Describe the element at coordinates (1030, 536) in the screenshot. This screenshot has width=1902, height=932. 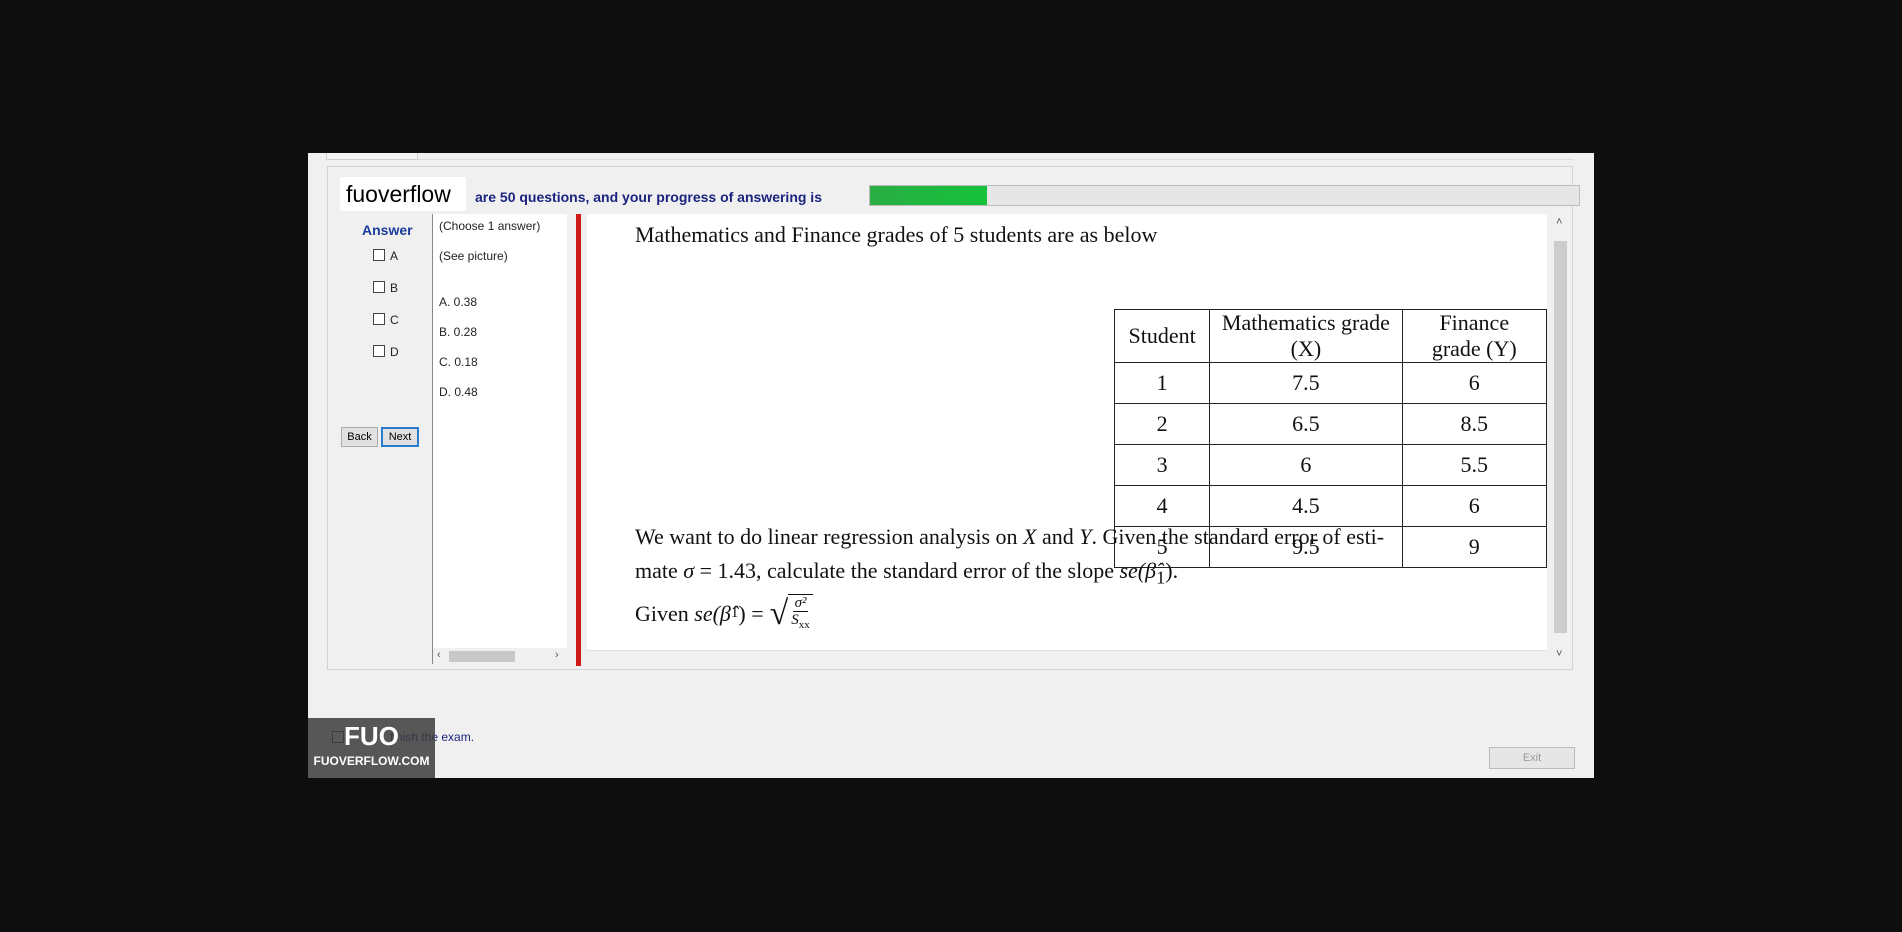
I see `var-x: X` at that location.